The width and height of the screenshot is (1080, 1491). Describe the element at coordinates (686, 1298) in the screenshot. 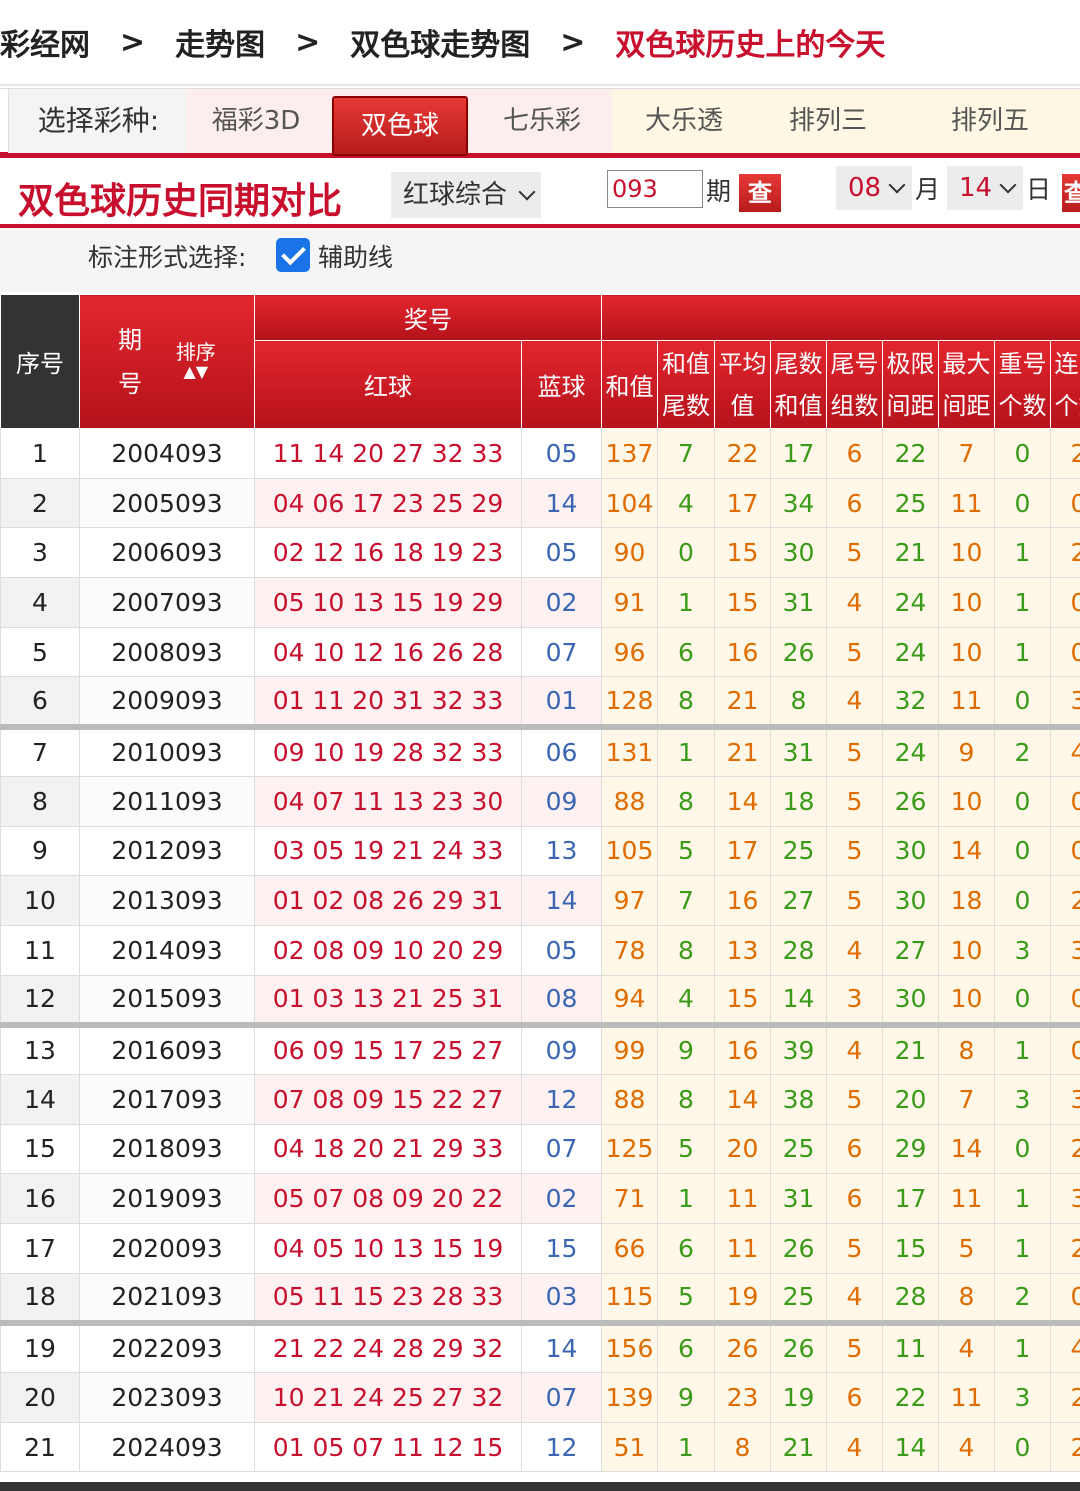

I see `row-stat-0: 5` at that location.